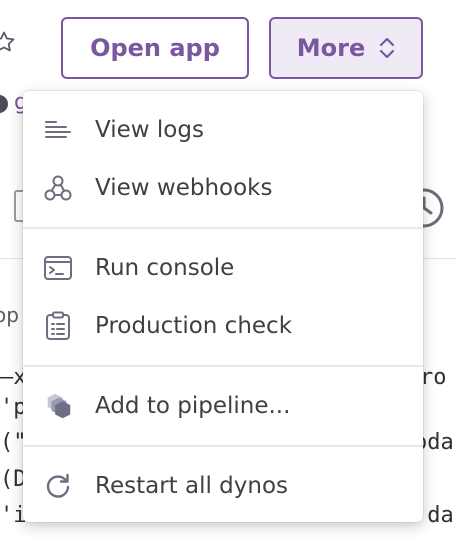 Image resolution: width=456 pixels, height=547 pixels. Describe the element at coordinates (9, 315) in the screenshot. I see `background-text-fragment: op` at that location.